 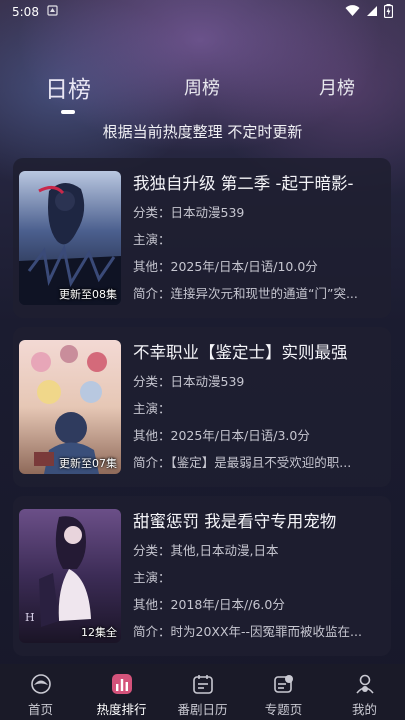 I want to click on poster-image: 更新至07集, so click(x=70, y=407).